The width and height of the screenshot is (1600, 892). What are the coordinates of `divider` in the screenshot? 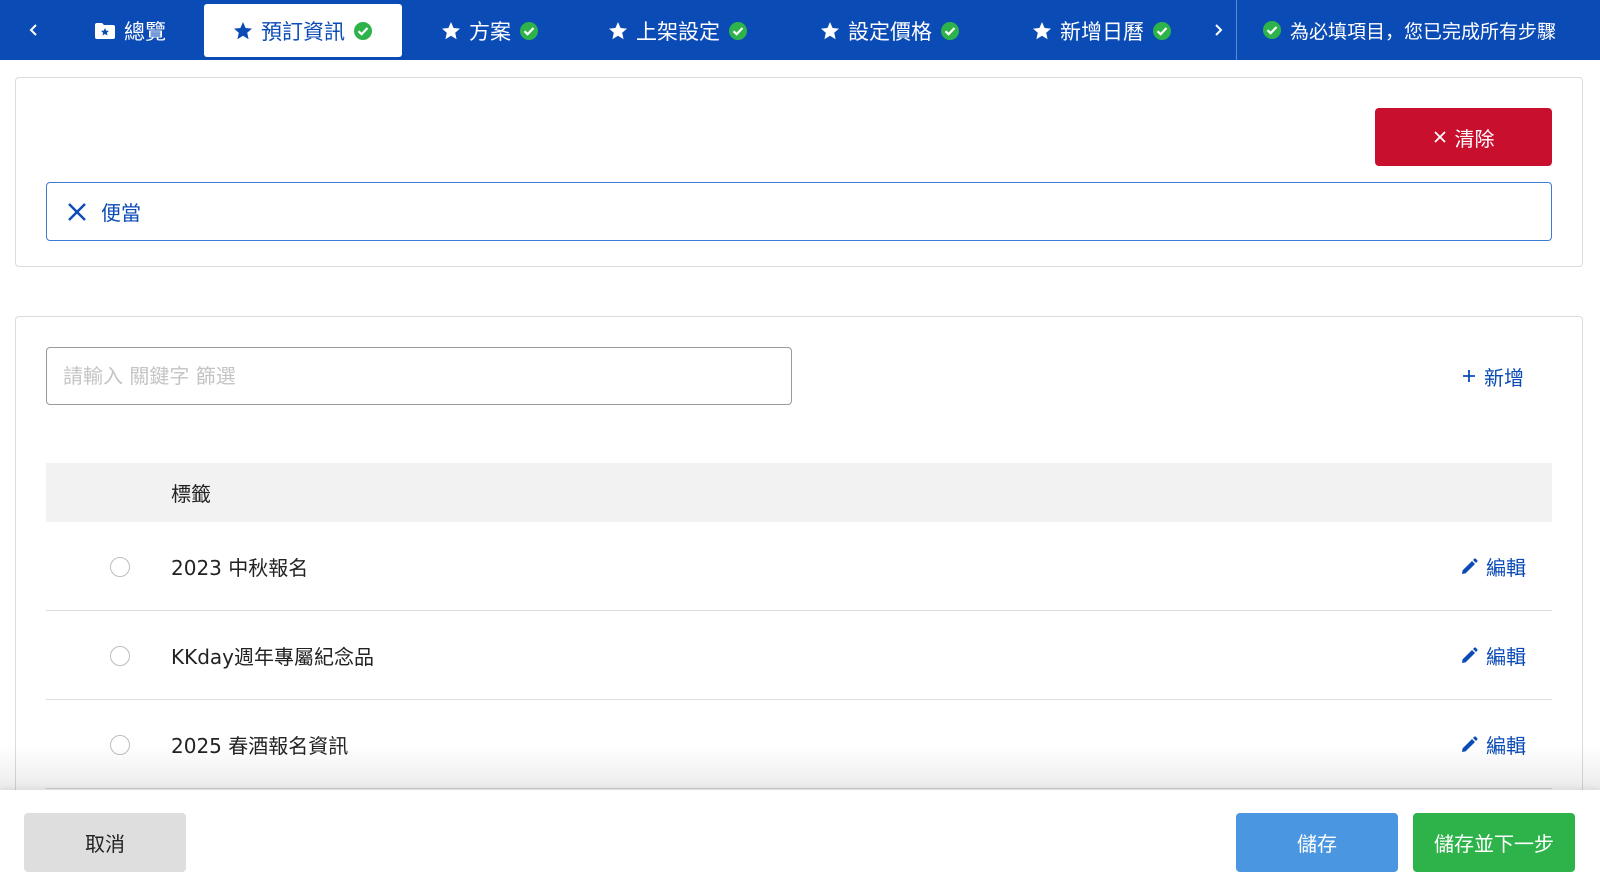 It's located at (1236, 30).